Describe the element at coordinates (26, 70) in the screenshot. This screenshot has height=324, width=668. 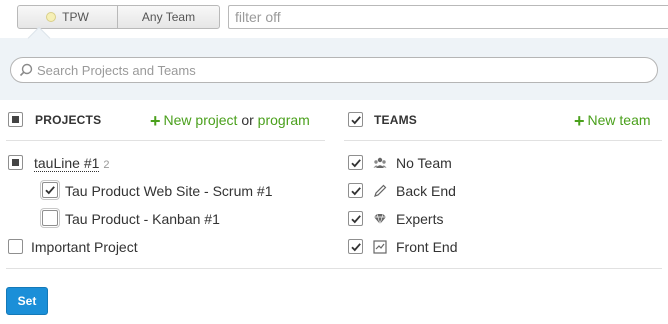
I see `search-icon` at that location.